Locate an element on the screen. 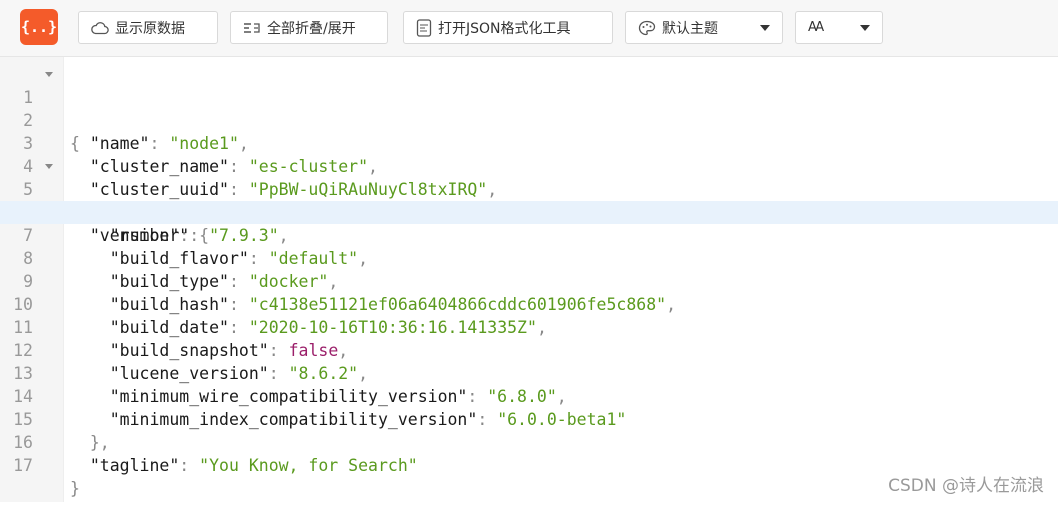 This screenshot has height=523, width=1058. theme-select: 默认主题 is located at coordinates (704, 27).